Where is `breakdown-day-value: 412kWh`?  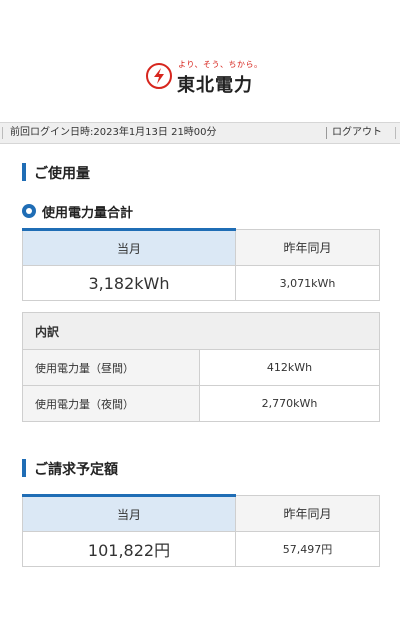 breakdown-day-value: 412kWh is located at coordinates (289, 367).